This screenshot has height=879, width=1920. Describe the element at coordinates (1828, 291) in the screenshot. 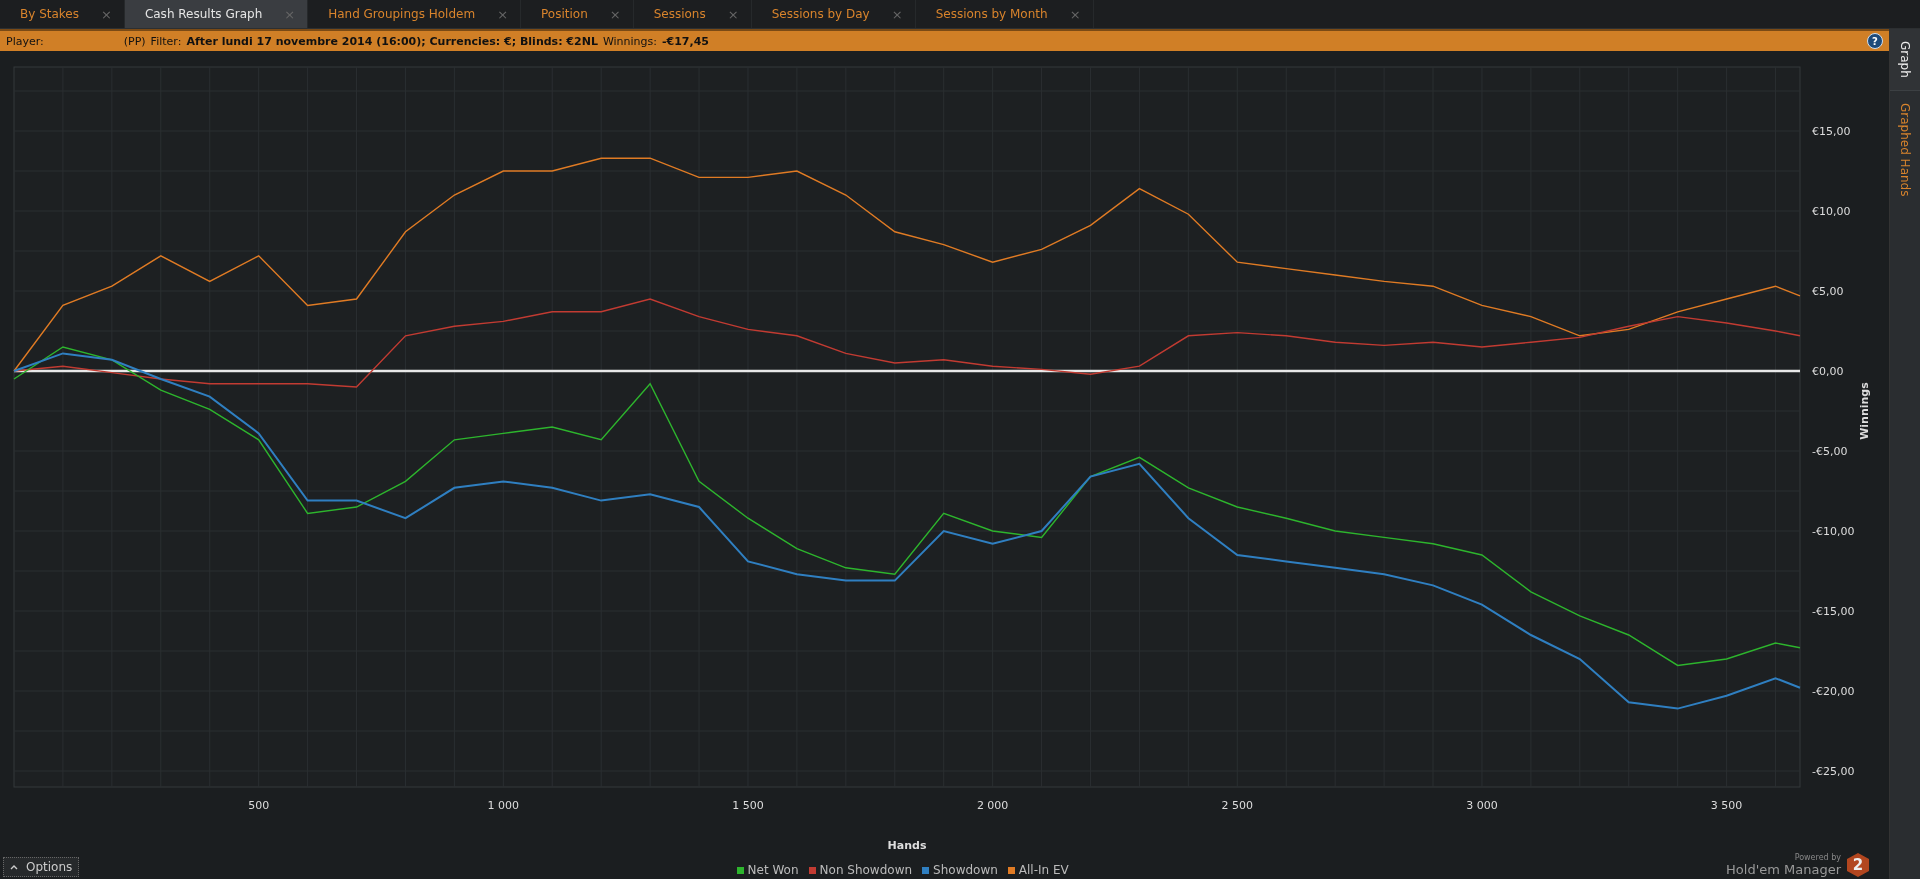

I see `y-tick-label: €5,00` at that location.